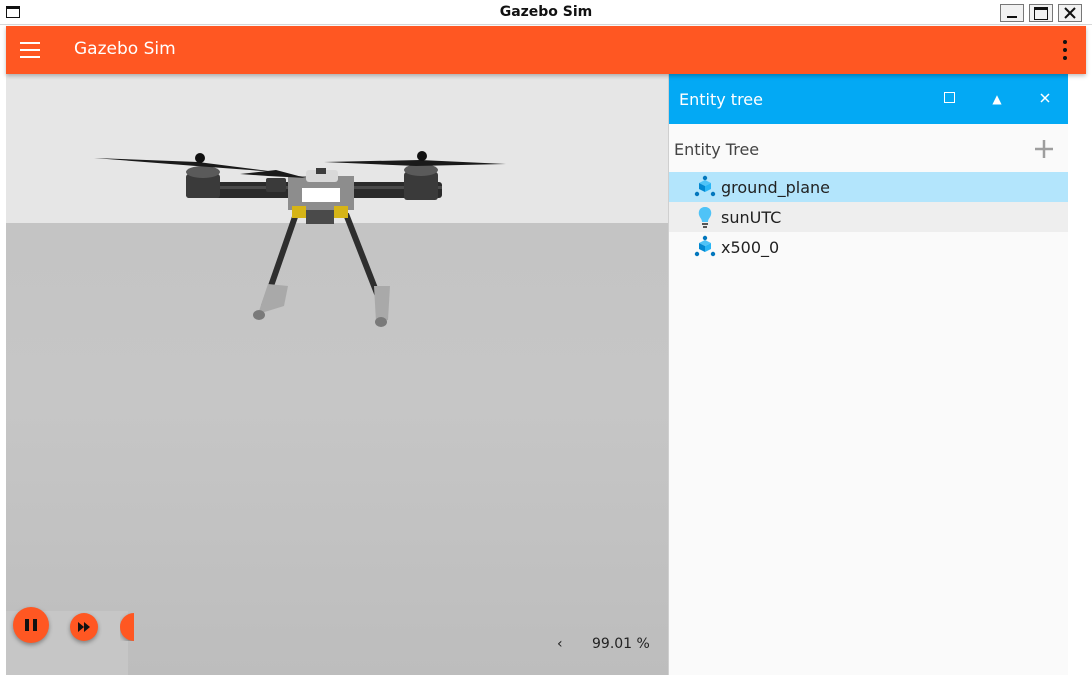 This screenshot has width=1092, height=681. I want to click on entity-tree-heading: Entity Tree, so click(717, 149).